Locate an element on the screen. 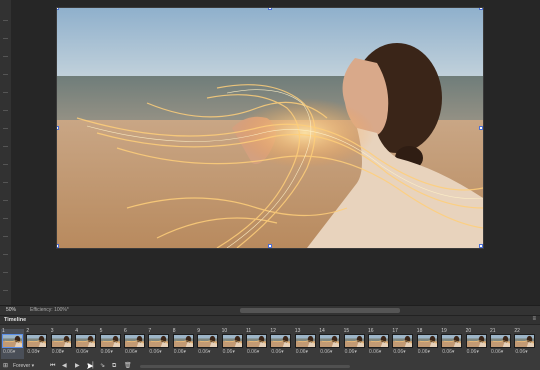 The height and width of the screenshot is (370, 540). transform-handle-ml is located at coordinates (58, 128).